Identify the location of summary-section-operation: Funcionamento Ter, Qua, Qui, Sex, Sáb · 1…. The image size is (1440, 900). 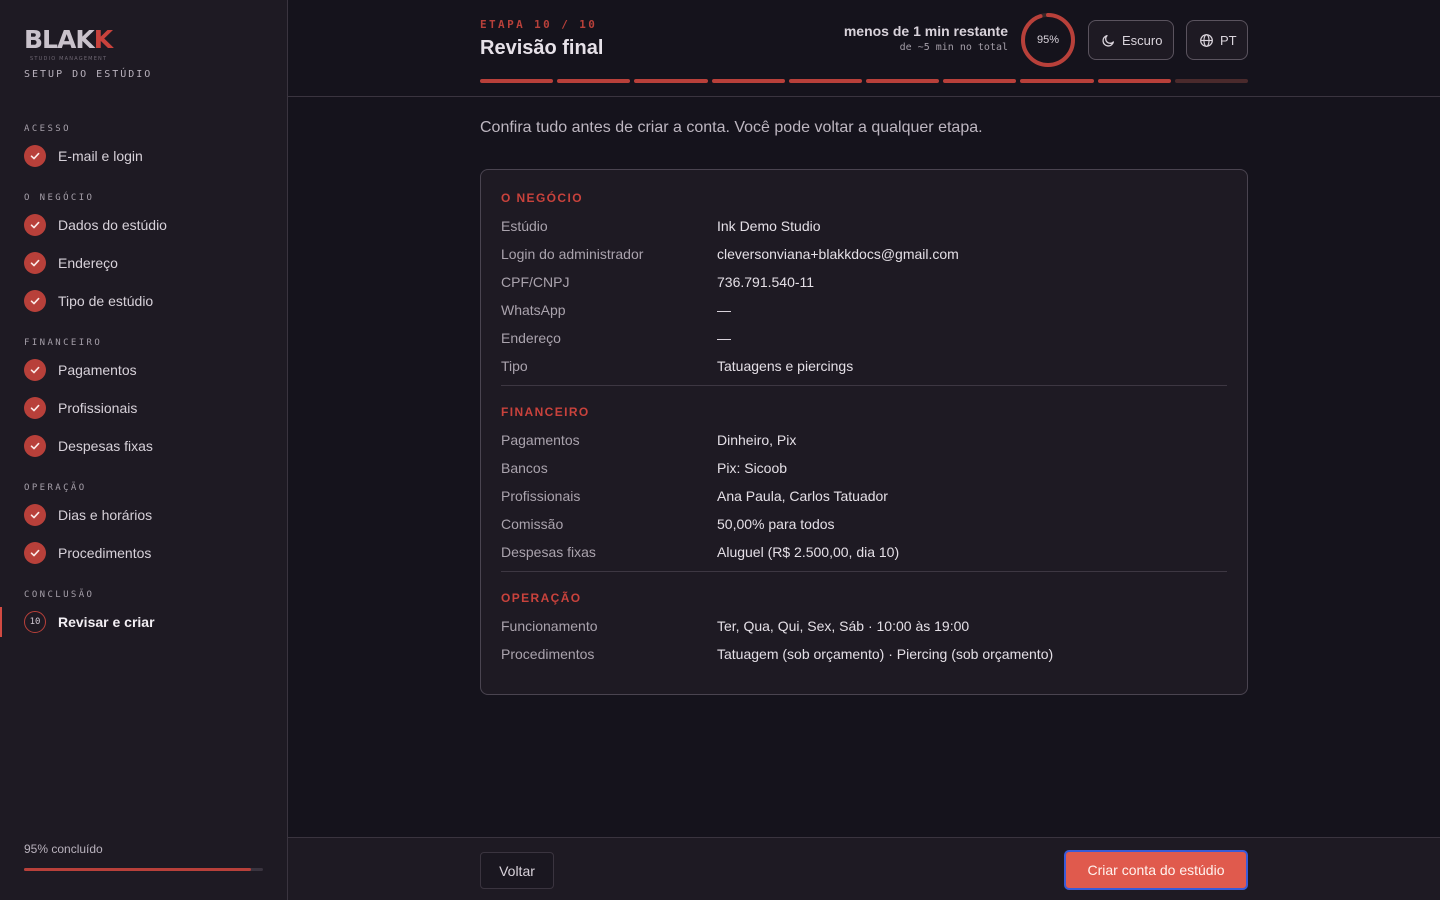
(864, 640).